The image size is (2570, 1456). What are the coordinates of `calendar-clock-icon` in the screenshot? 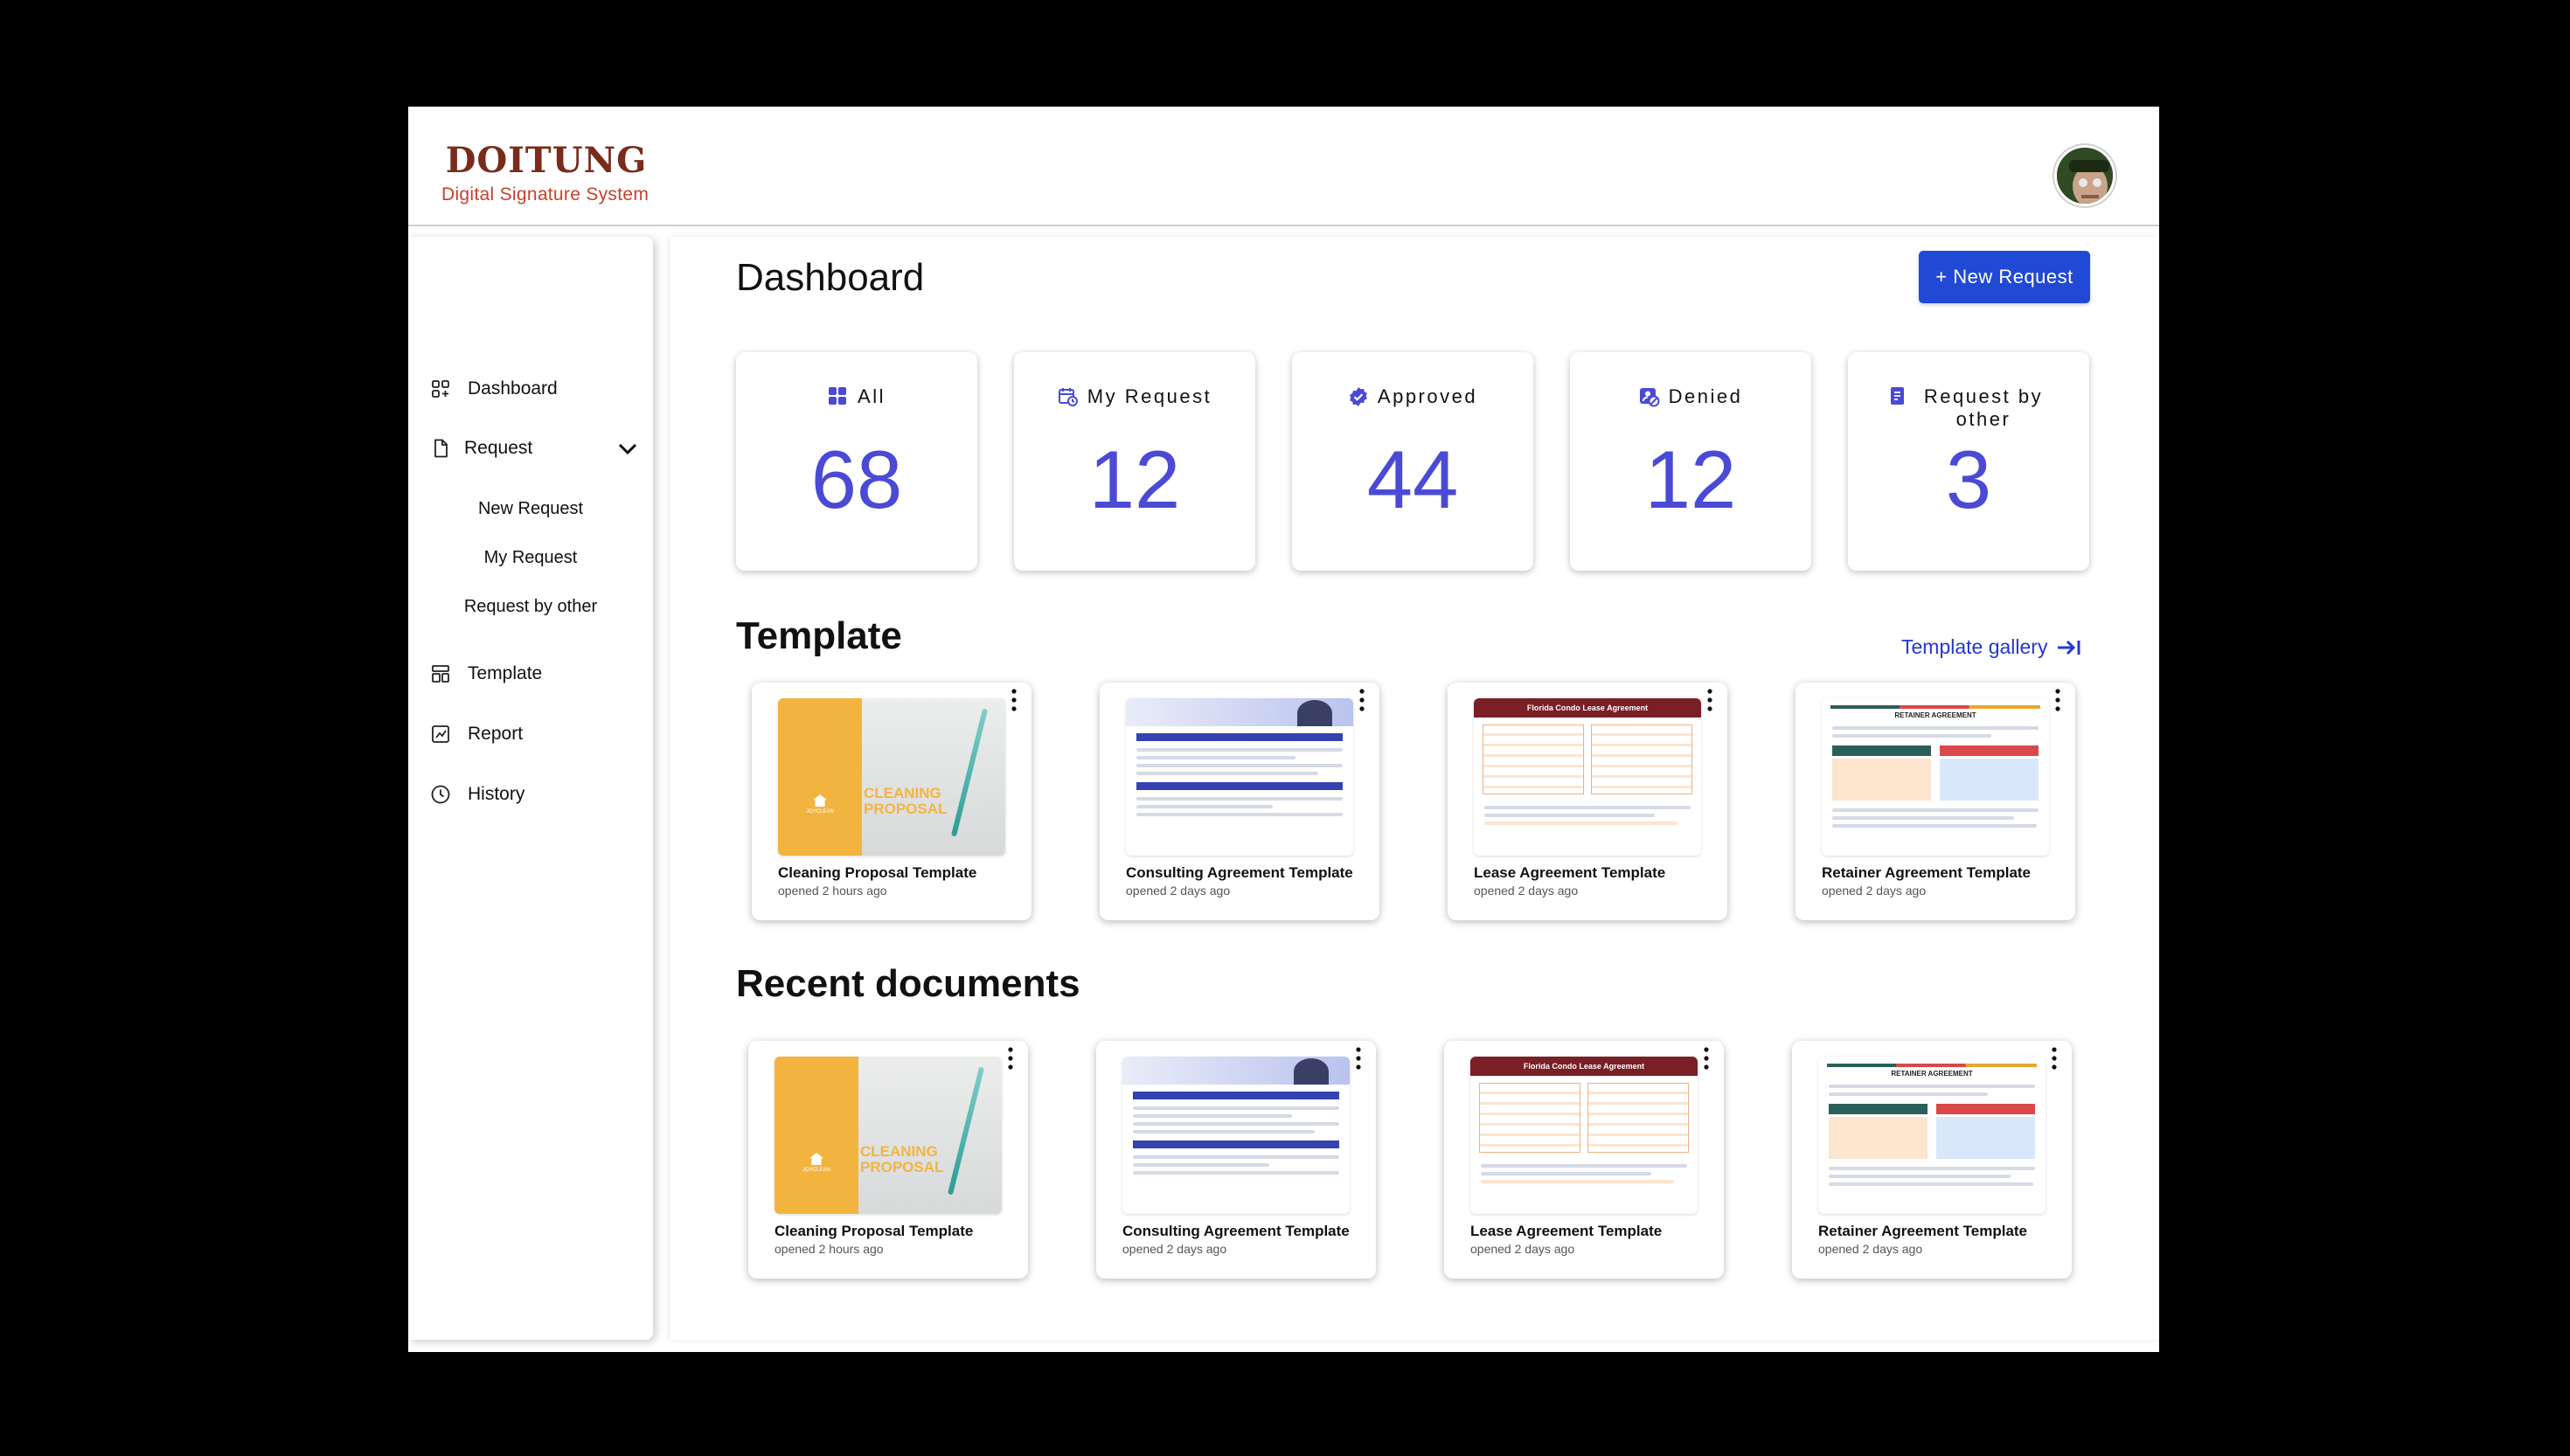 It's located at (1068, 396).